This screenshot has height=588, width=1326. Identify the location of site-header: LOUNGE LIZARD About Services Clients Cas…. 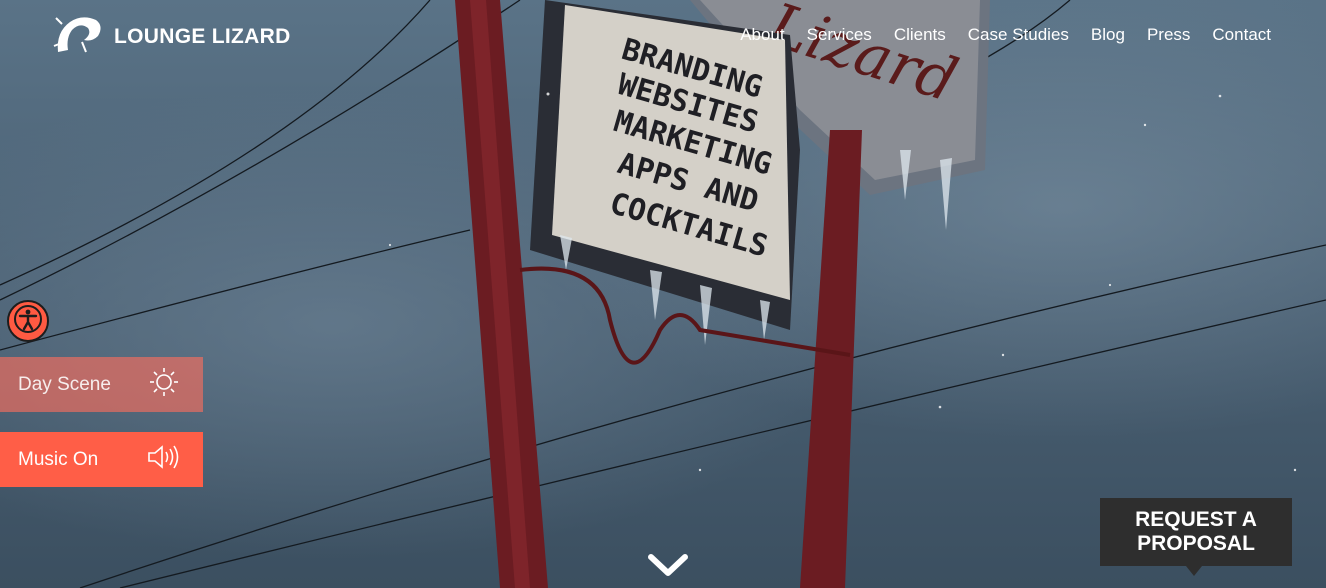
(663, 35).